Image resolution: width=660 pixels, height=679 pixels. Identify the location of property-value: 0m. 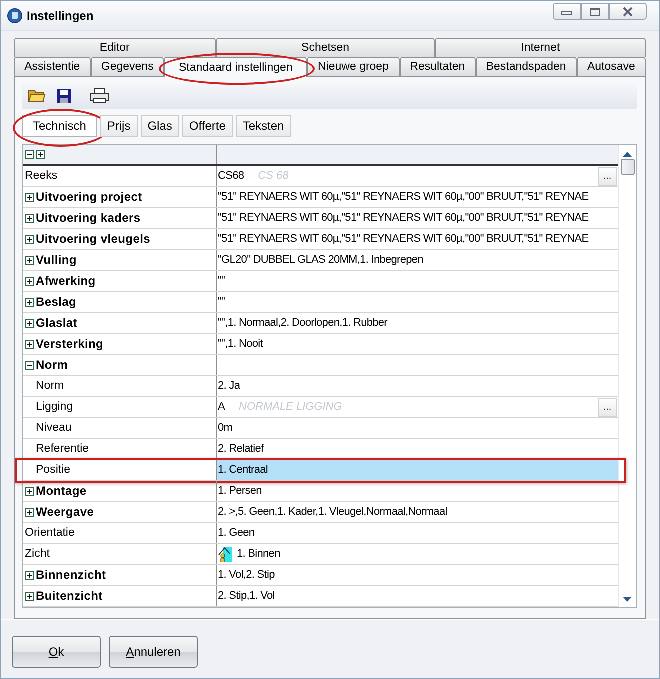
(225, 428).